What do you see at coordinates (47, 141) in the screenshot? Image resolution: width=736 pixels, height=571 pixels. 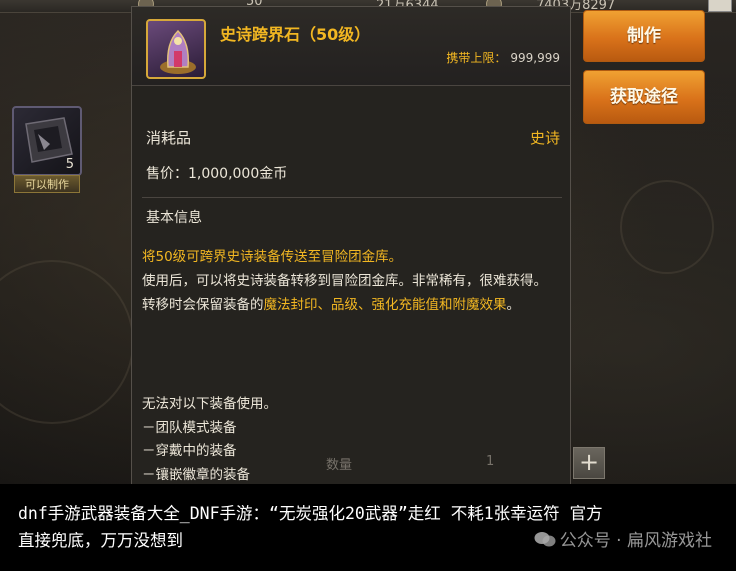 I see `craft-item-slot: 5` at bounding box center [47, 141].